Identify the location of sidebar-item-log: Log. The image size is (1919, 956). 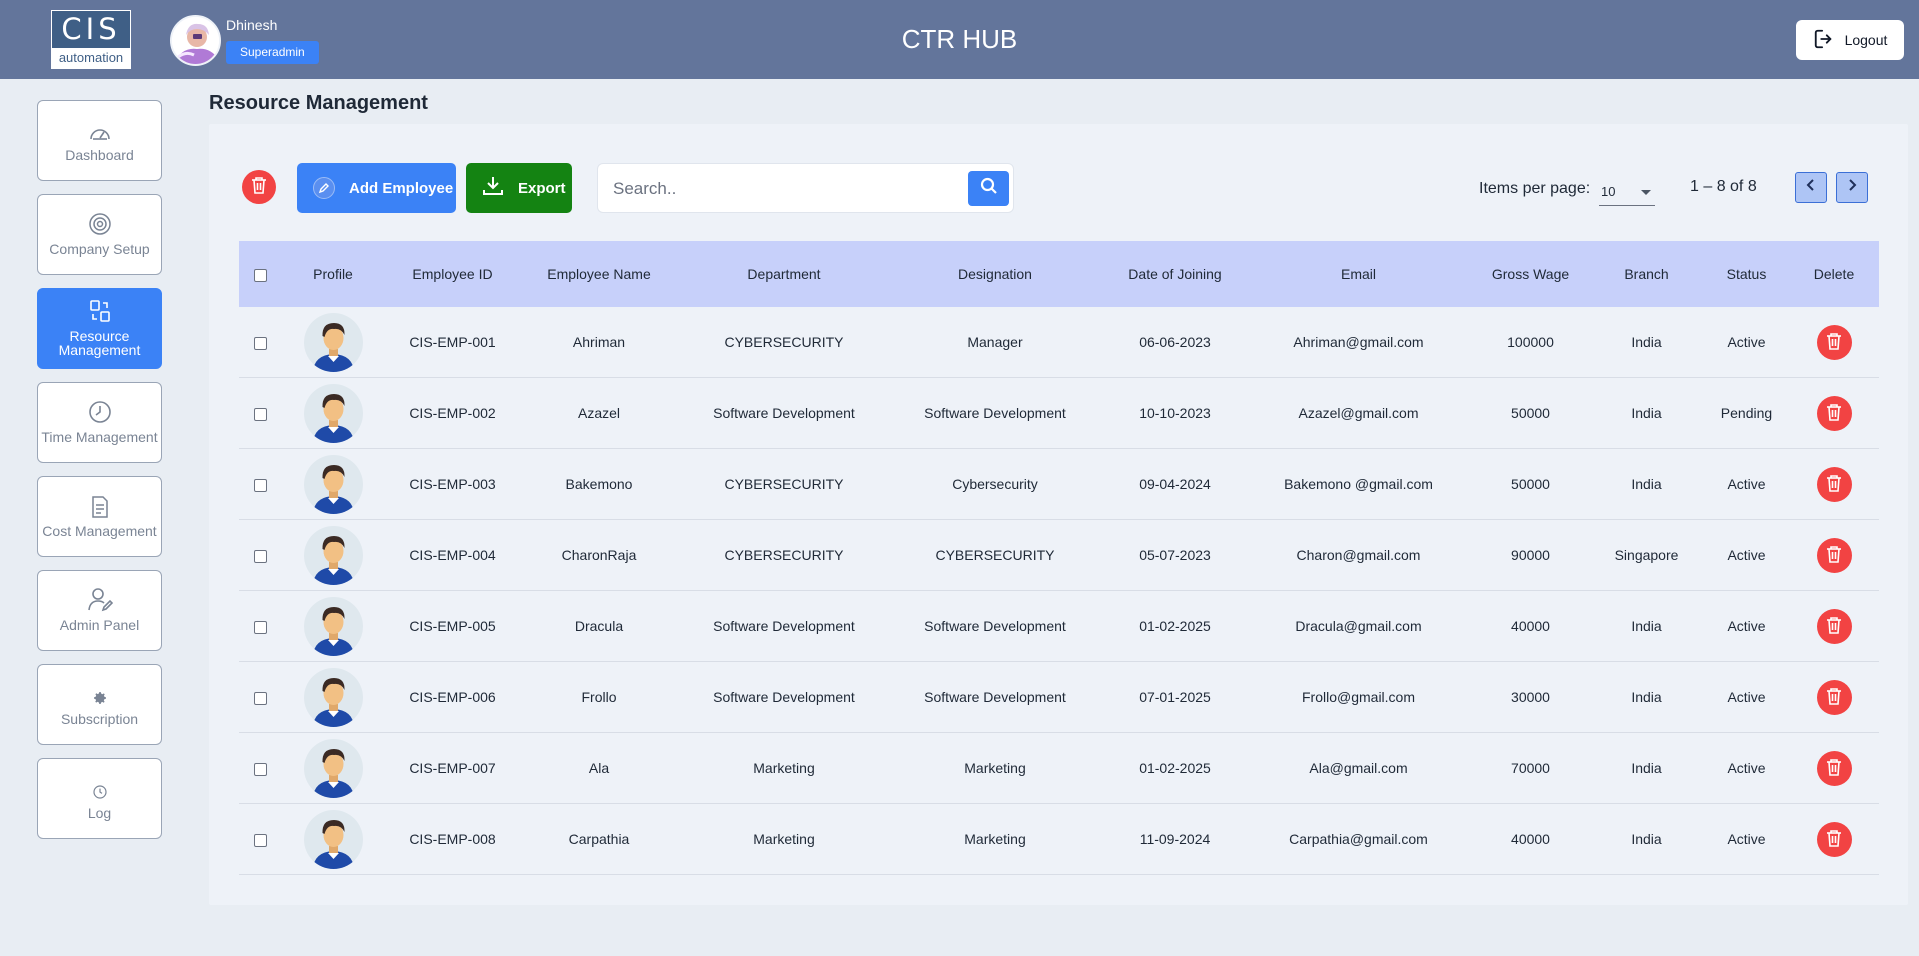
(99, 798).